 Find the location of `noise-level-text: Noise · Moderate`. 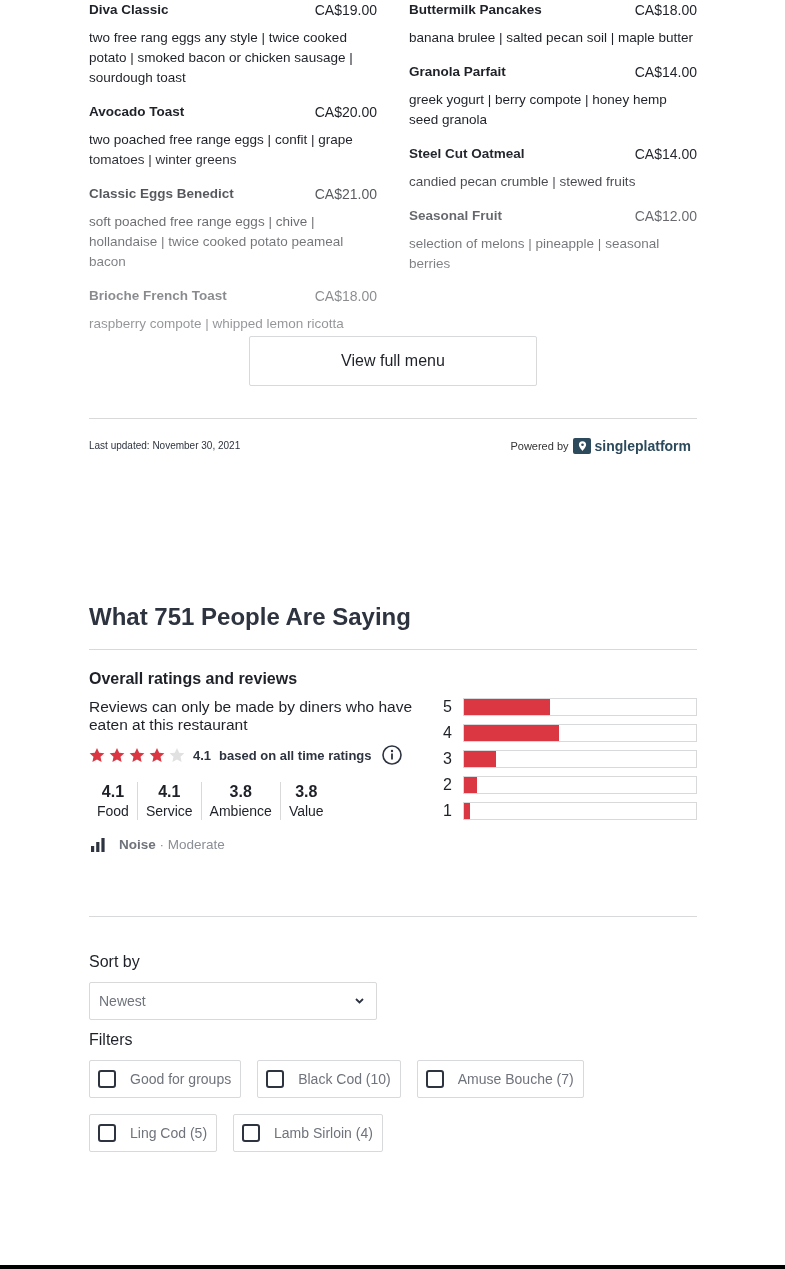

noise-level-text: Noise · Moderate is located at coordinates (172, 844).